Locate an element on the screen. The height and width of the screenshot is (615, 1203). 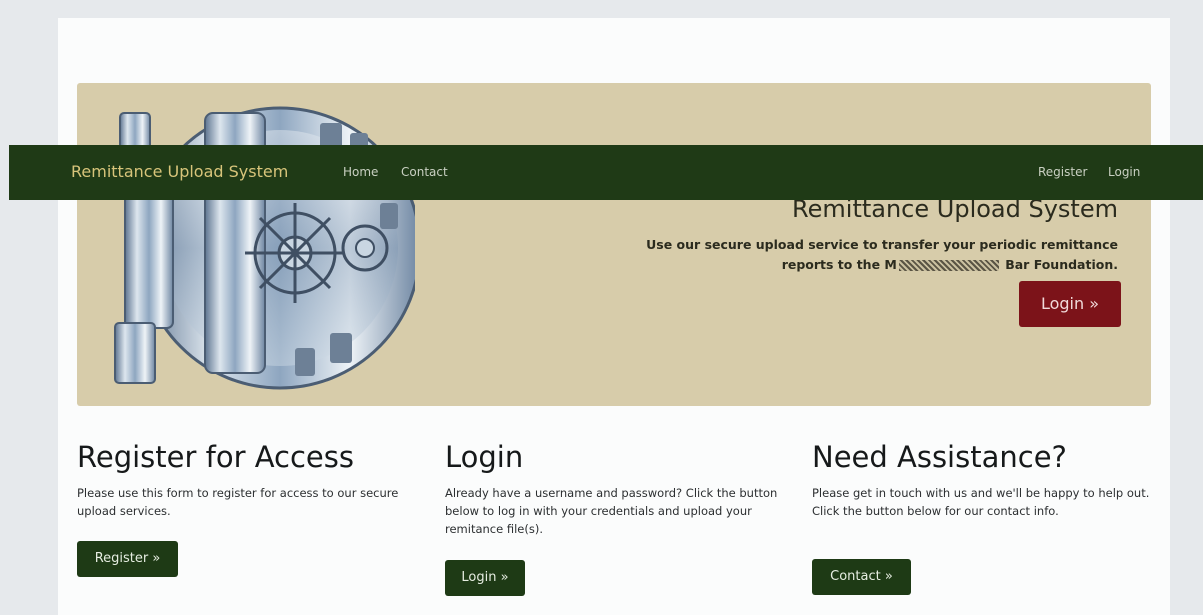
hero-description-line2-end: Bar Foundation. is located at coordinates (1059, 264).